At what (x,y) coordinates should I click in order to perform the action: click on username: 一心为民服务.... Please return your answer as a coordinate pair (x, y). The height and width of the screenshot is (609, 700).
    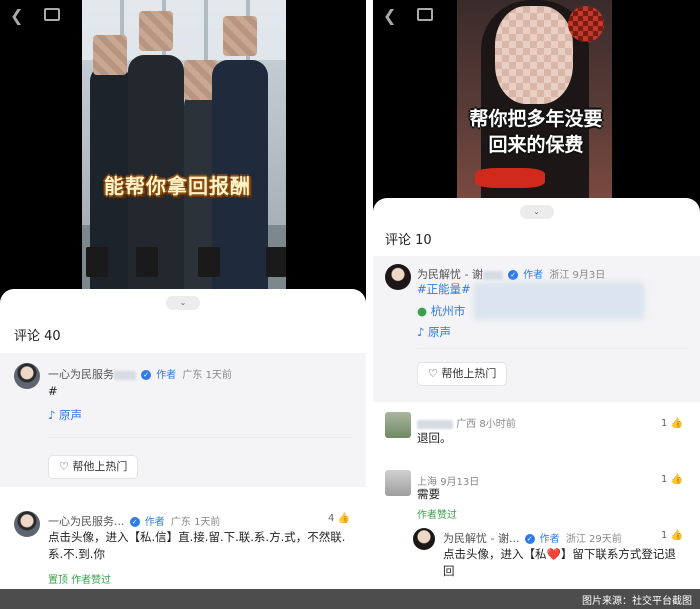
    Looking at the image, I should click on (86, 521).